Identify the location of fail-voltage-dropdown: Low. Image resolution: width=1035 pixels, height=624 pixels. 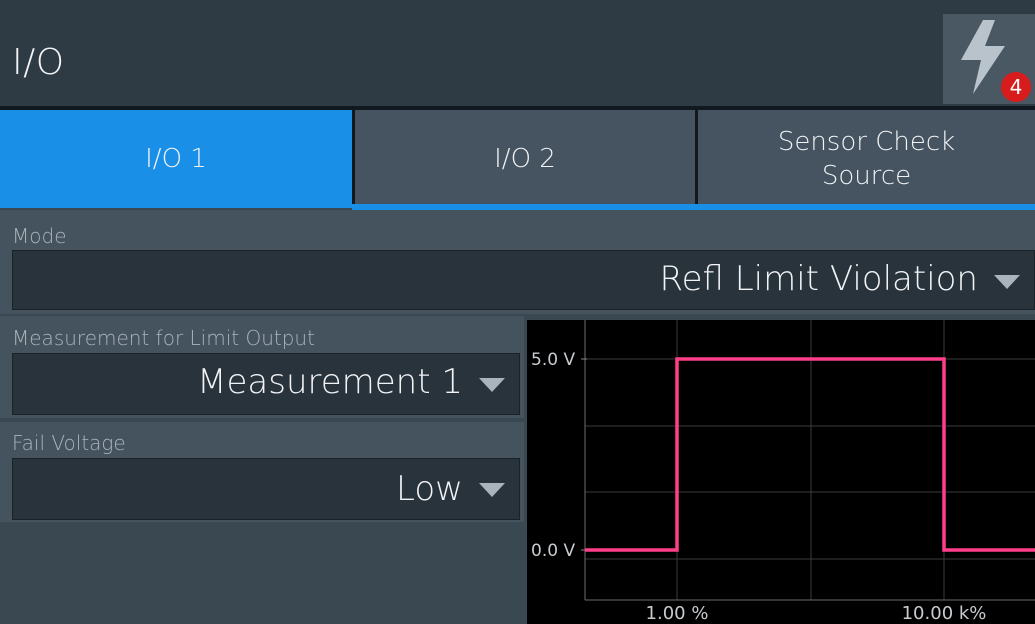
(266, 489).